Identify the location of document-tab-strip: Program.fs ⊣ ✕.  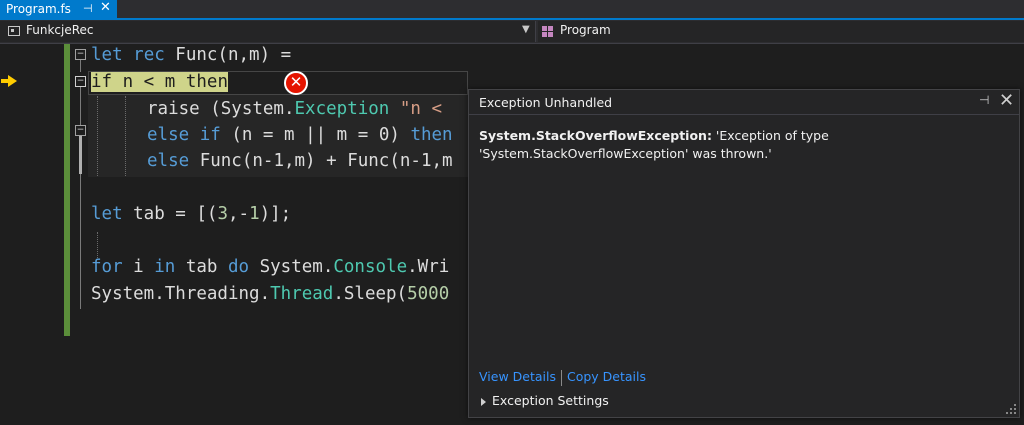
(512, 10).